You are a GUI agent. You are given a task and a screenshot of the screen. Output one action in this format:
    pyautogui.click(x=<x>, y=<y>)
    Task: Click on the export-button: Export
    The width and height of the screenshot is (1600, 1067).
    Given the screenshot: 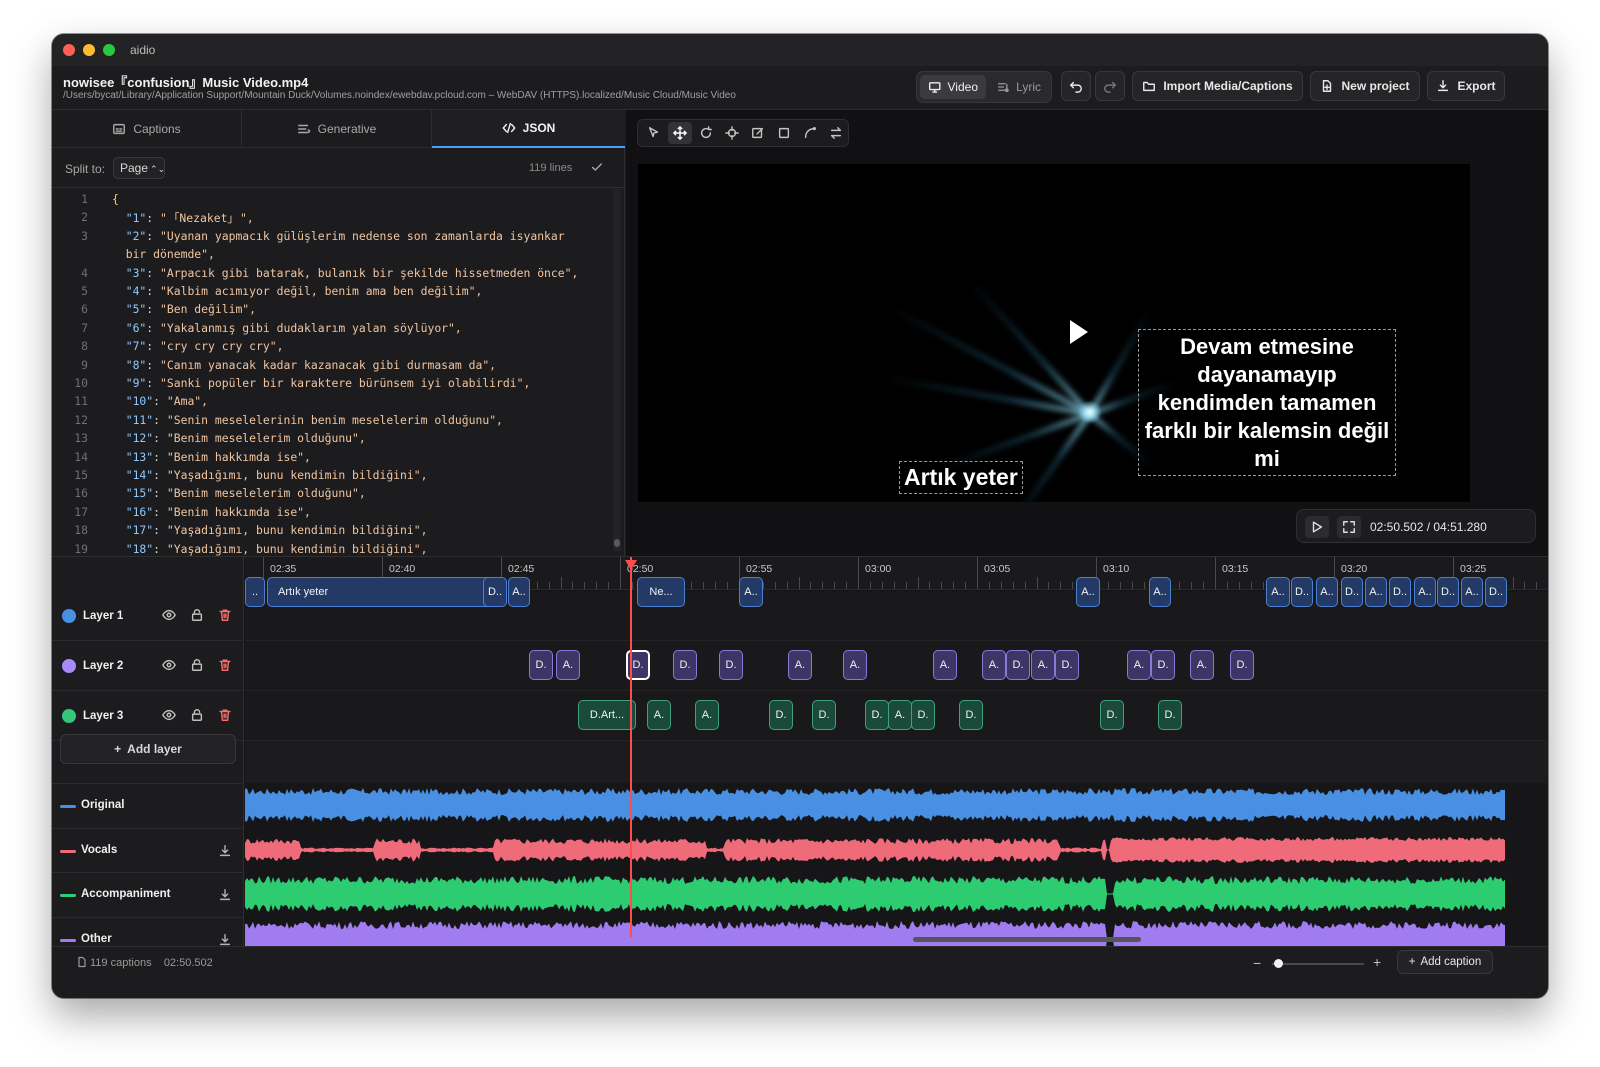 What is the action you would take?
    pyautogui.click(x=1466, y=86)
    